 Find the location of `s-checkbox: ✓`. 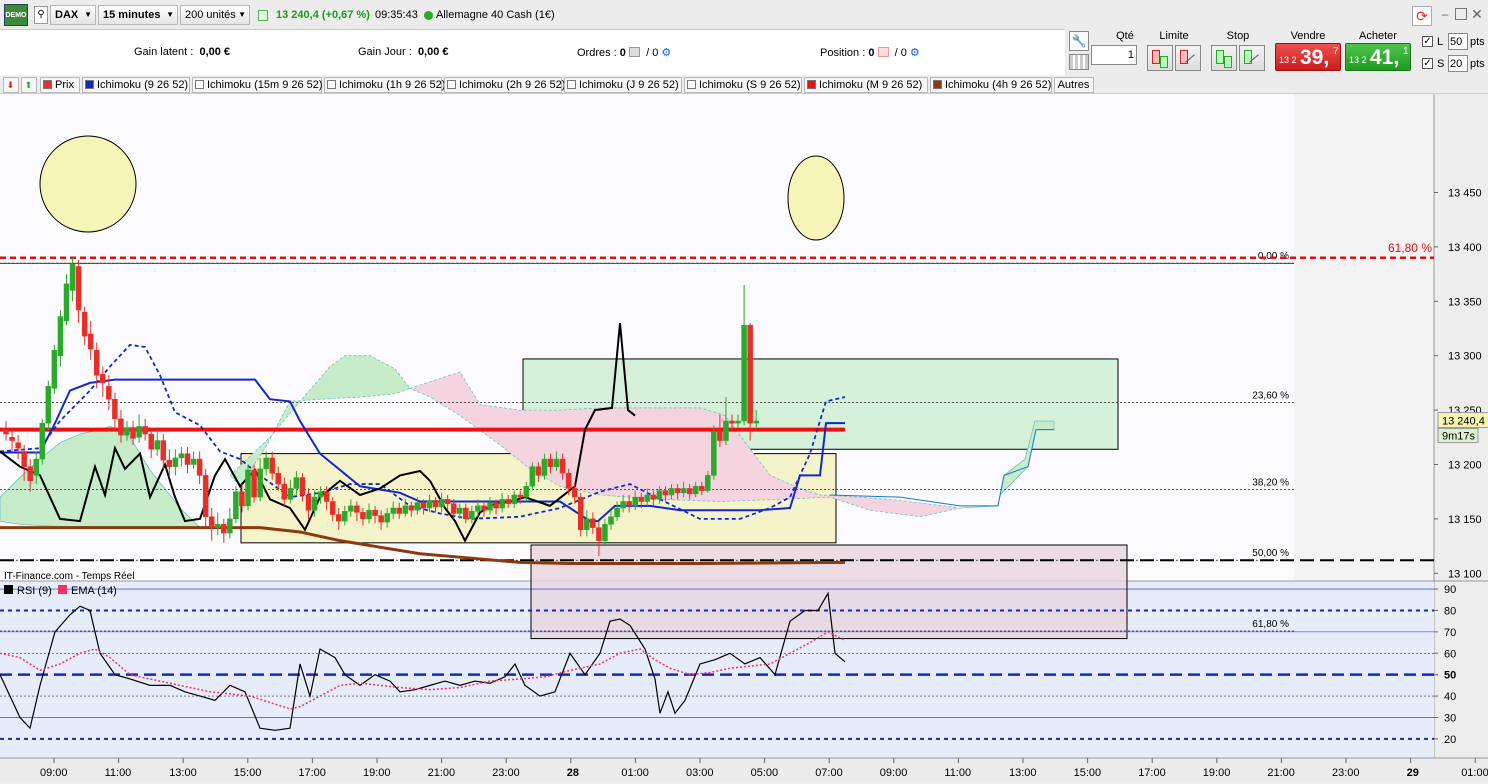

s-checkbox: ✓ is located at coordinates (1427, 63).